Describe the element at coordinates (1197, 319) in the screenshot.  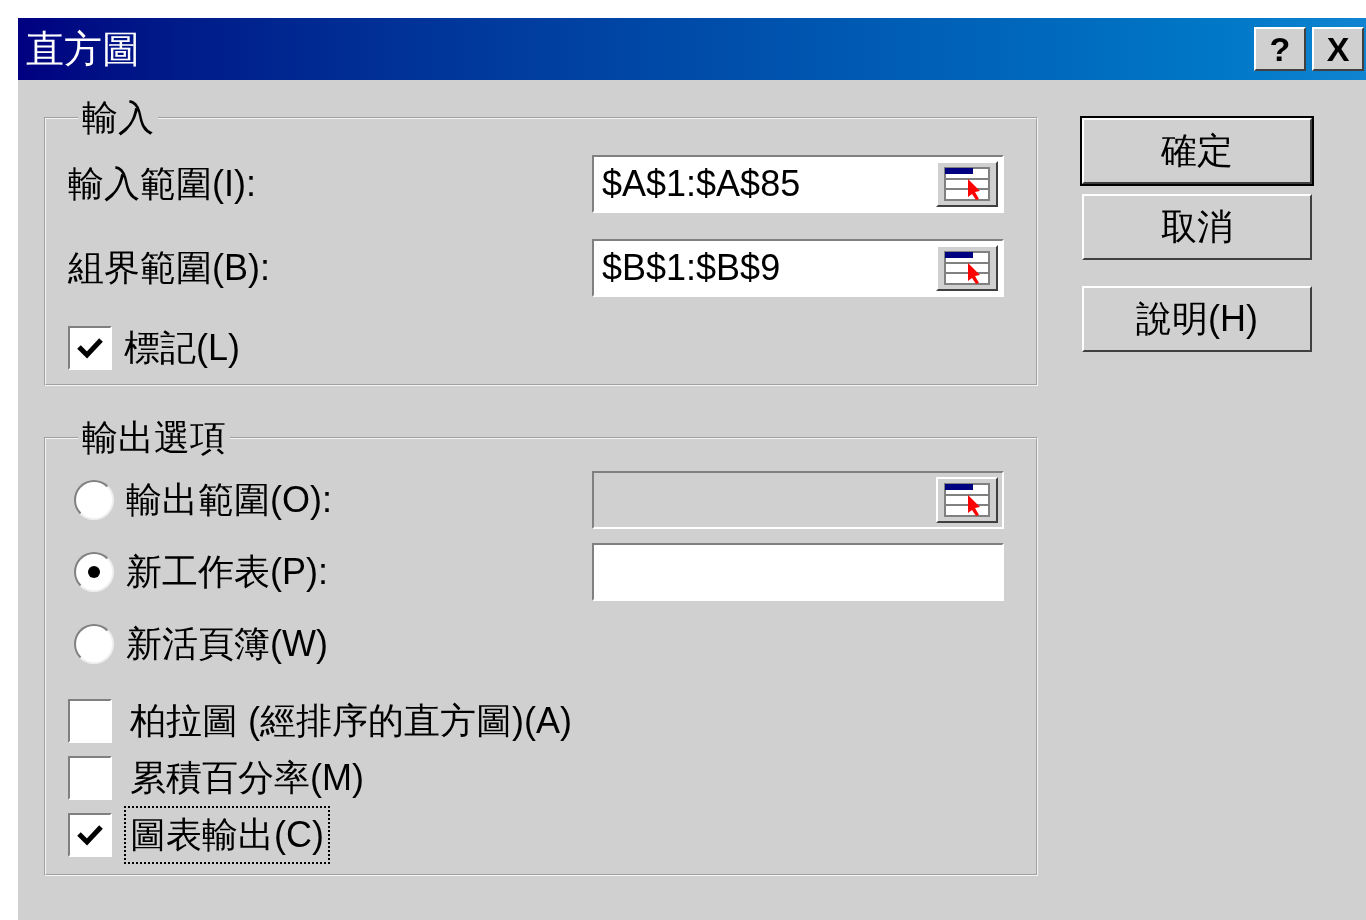
I see `dialog-button: 說明(H)` at that location.